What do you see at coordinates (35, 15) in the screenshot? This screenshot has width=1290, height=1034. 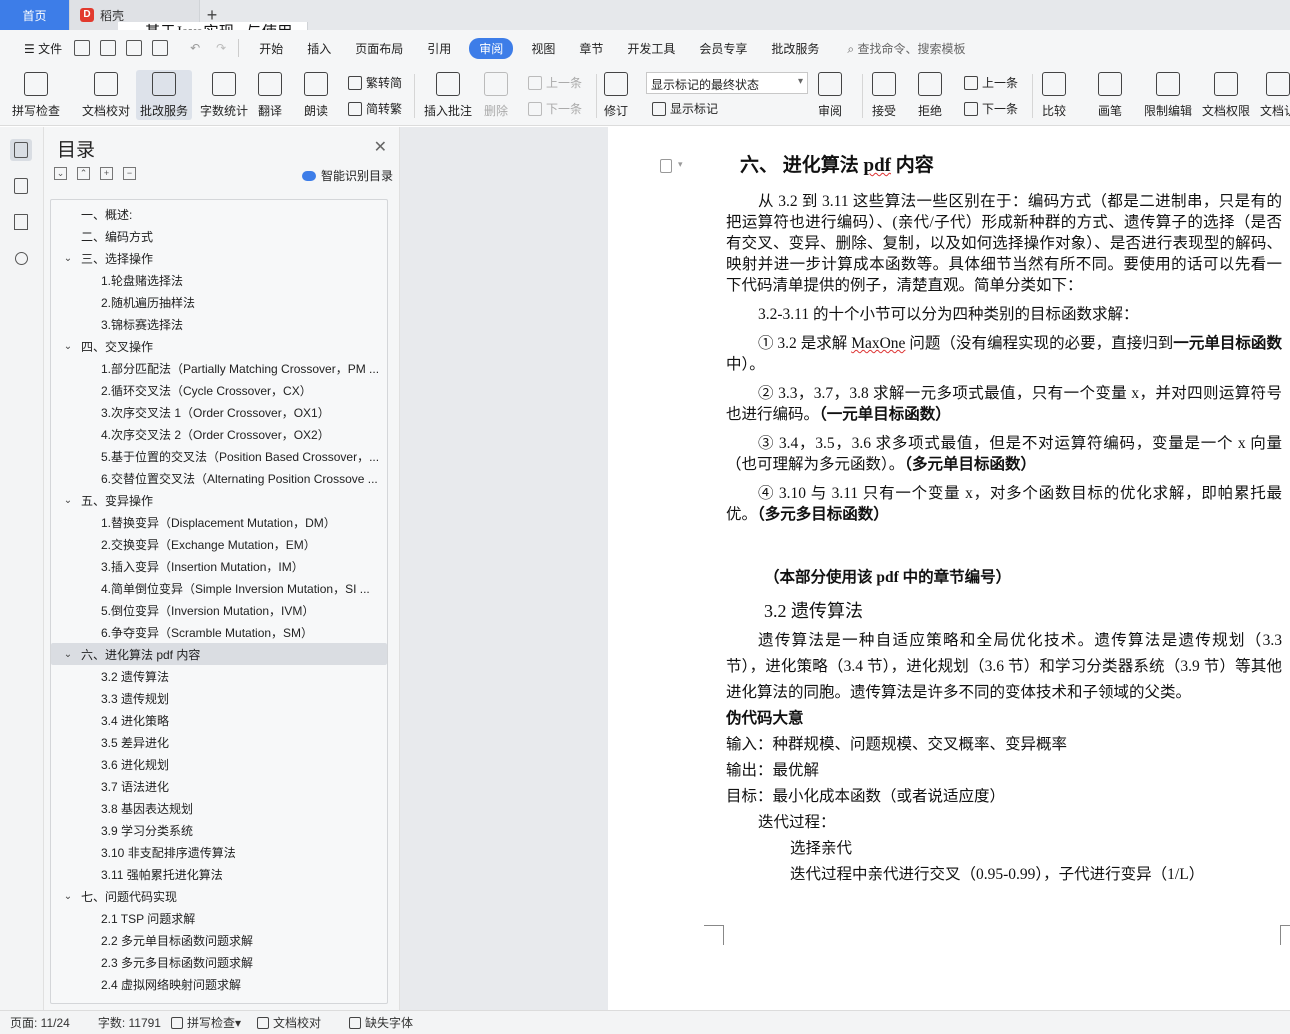 I see `tab-home: 首页` at bounding box center [35, 15].